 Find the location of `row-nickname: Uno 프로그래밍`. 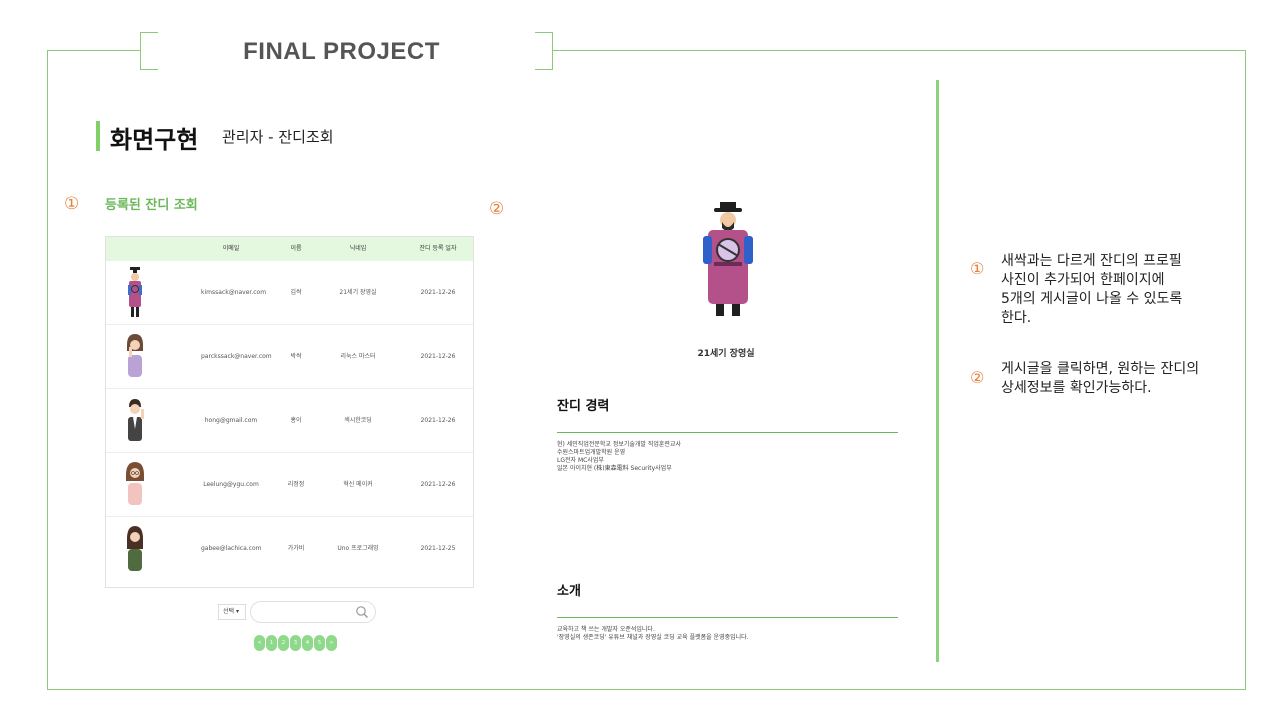

row-nickname: Uno 프로그래밍 is located at coordinates (358, 548).